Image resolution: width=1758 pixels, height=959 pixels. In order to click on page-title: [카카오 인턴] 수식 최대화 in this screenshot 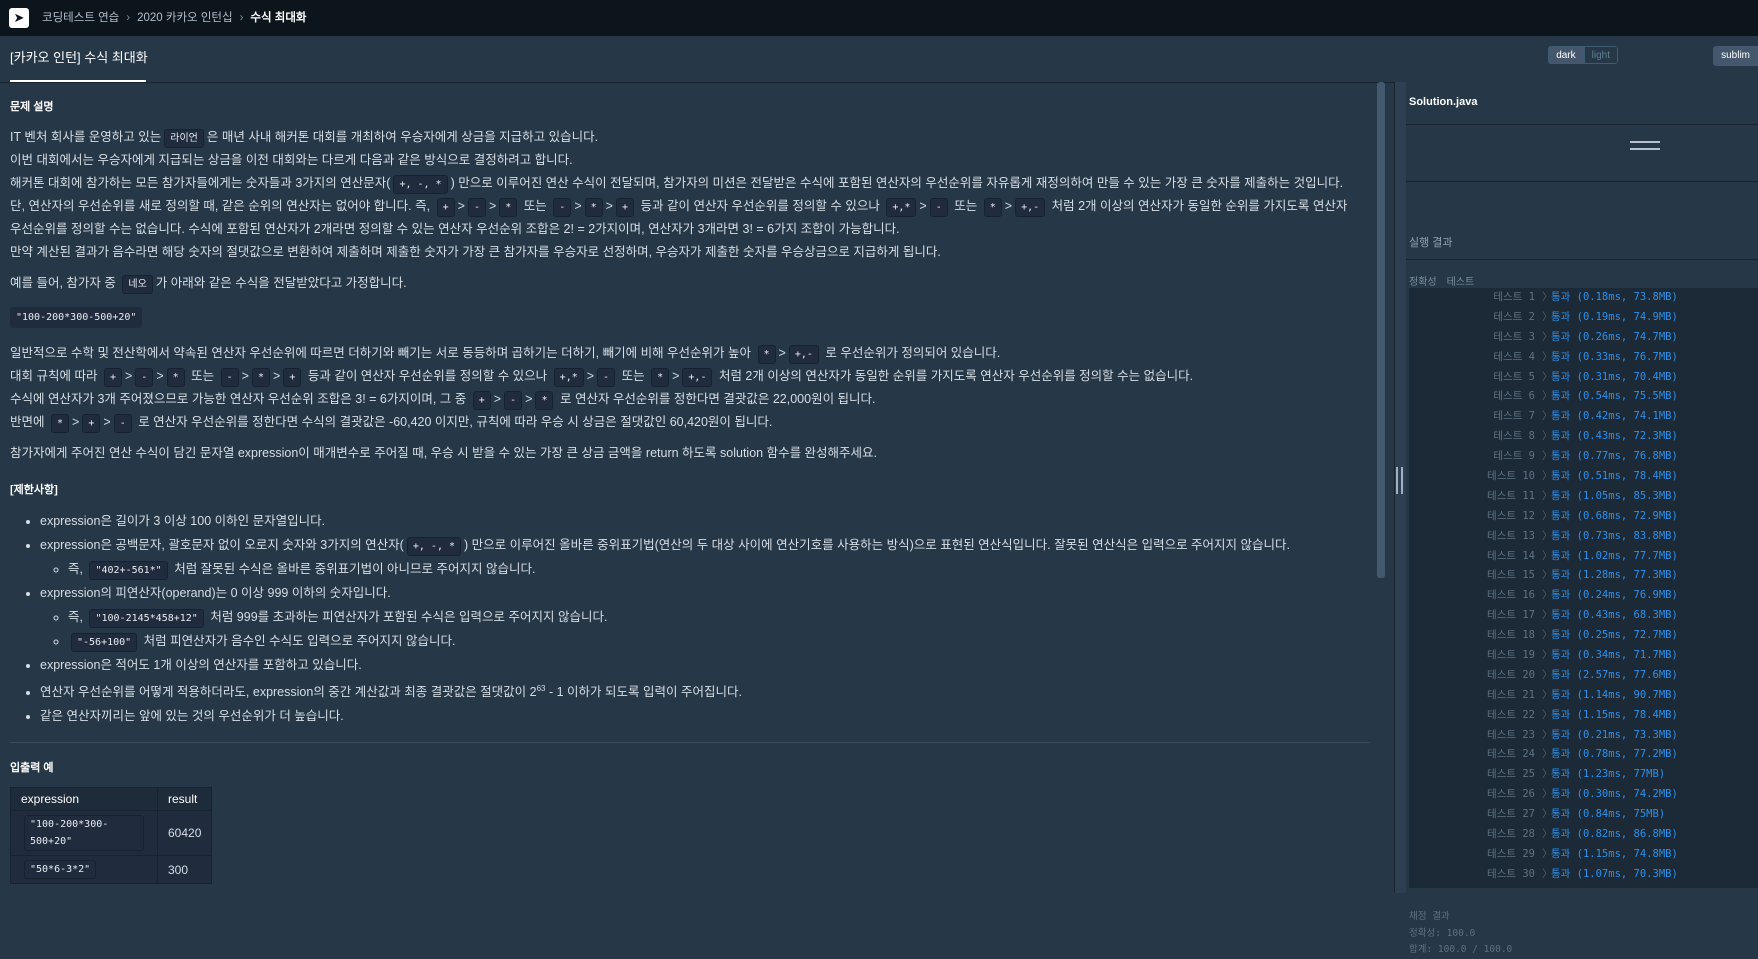, I will do `click(79, 57)`.